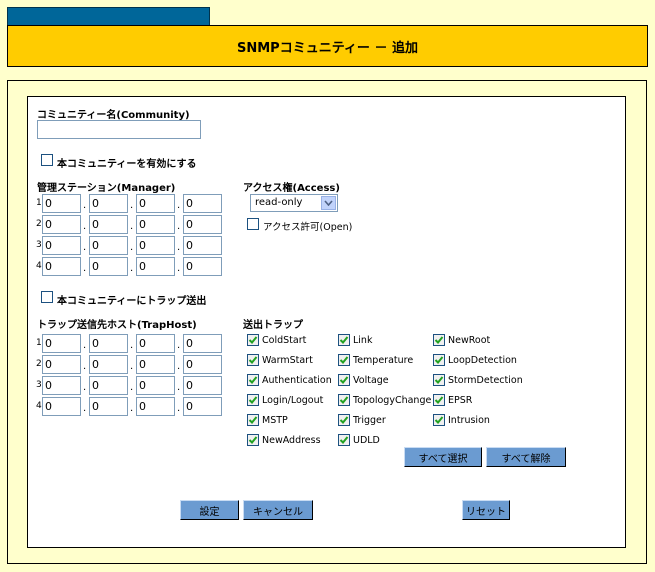 This screenshot has height=572, width=655. I want to click on access-select-value: read-only, so click(279, 202).